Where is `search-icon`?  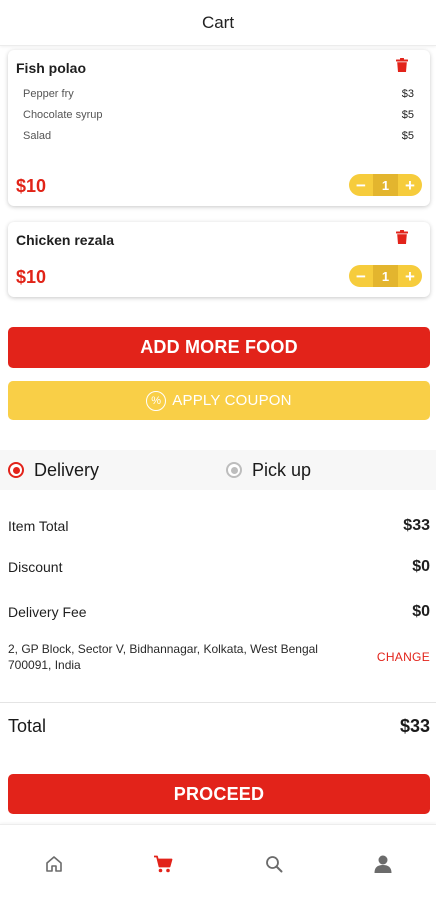 search-icon is located at coordinates (274, 864).